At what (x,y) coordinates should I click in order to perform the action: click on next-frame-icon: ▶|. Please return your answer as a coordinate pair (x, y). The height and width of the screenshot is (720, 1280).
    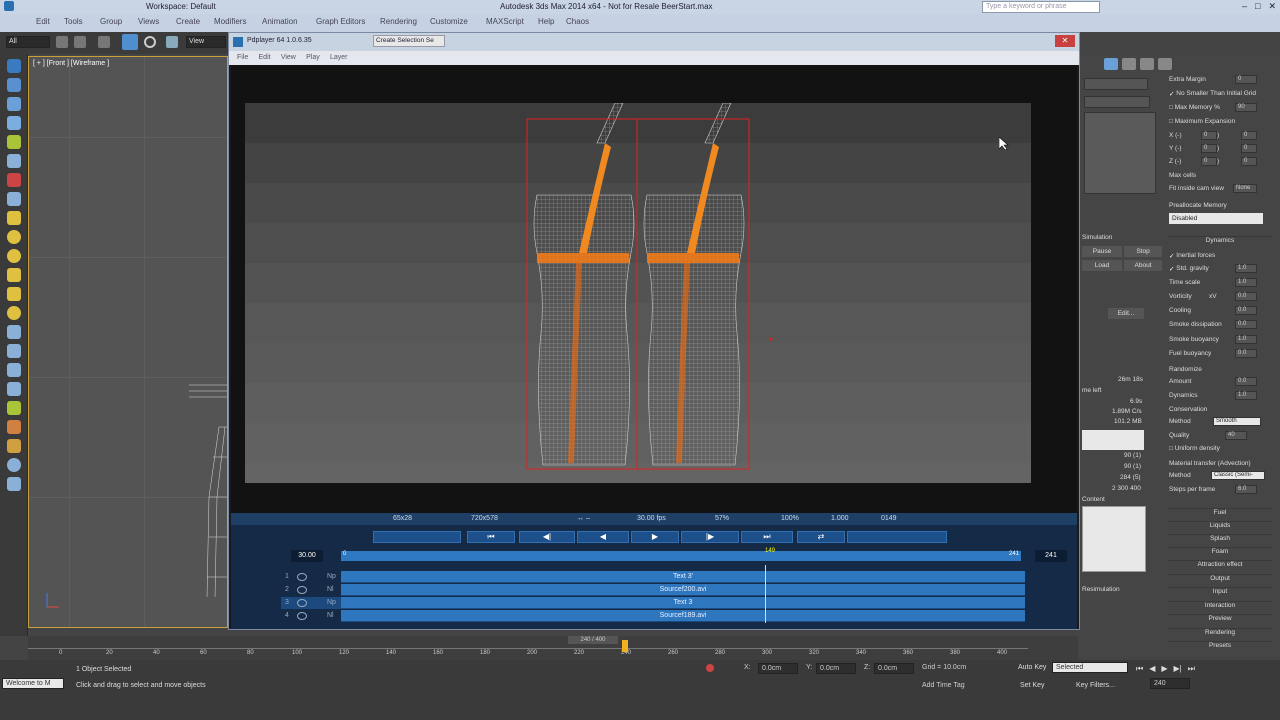
    Looking at the image, I should click on (1178, 669).